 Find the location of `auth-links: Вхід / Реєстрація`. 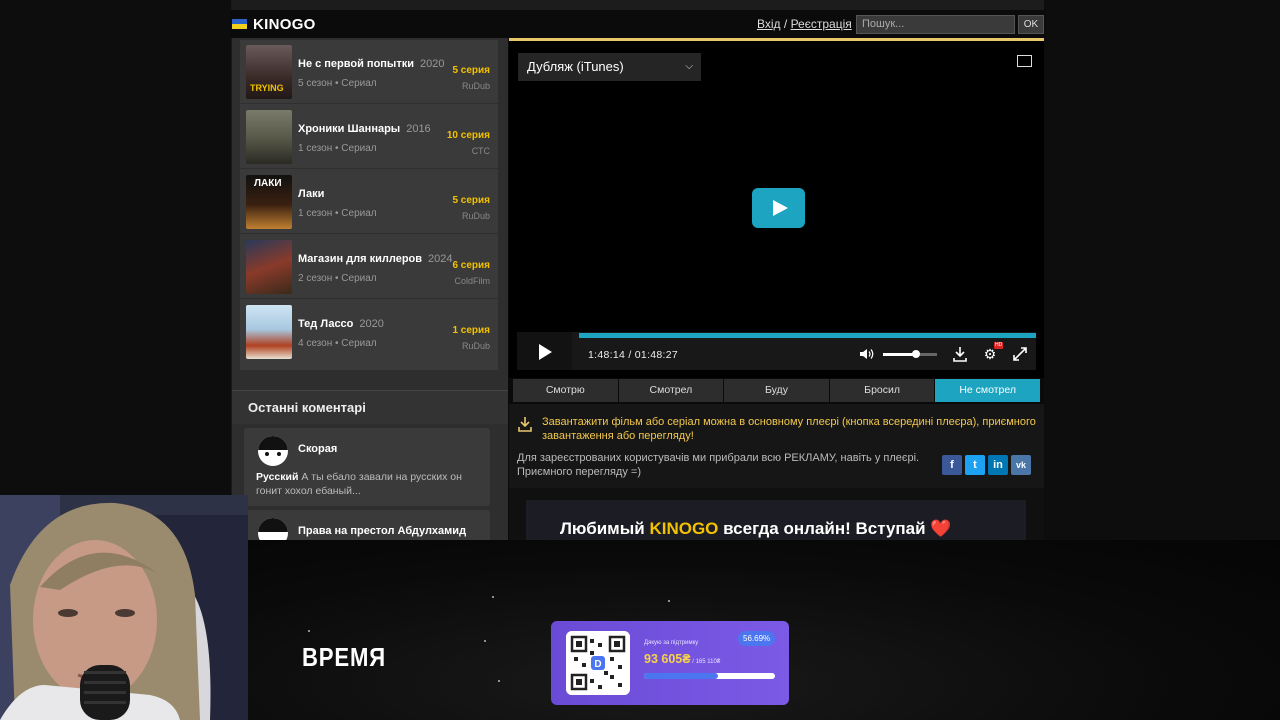

auth-links: Вхід / Реєстрація is located at coordinates (804, 24).